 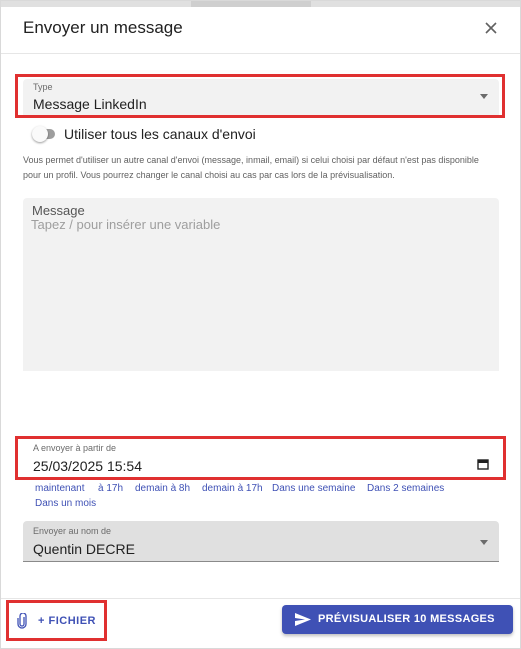 What do you see at coordinates (65, 503) in the screenshot?
I see `quick-option-one-month: Dans un mois` at bounding box center [65, 503].